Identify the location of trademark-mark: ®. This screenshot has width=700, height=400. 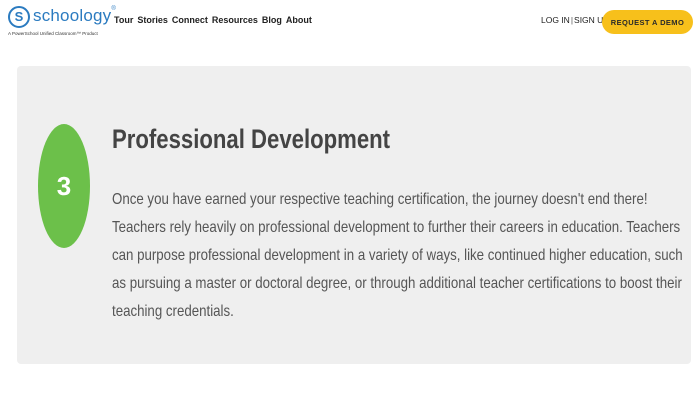
(113, 9).